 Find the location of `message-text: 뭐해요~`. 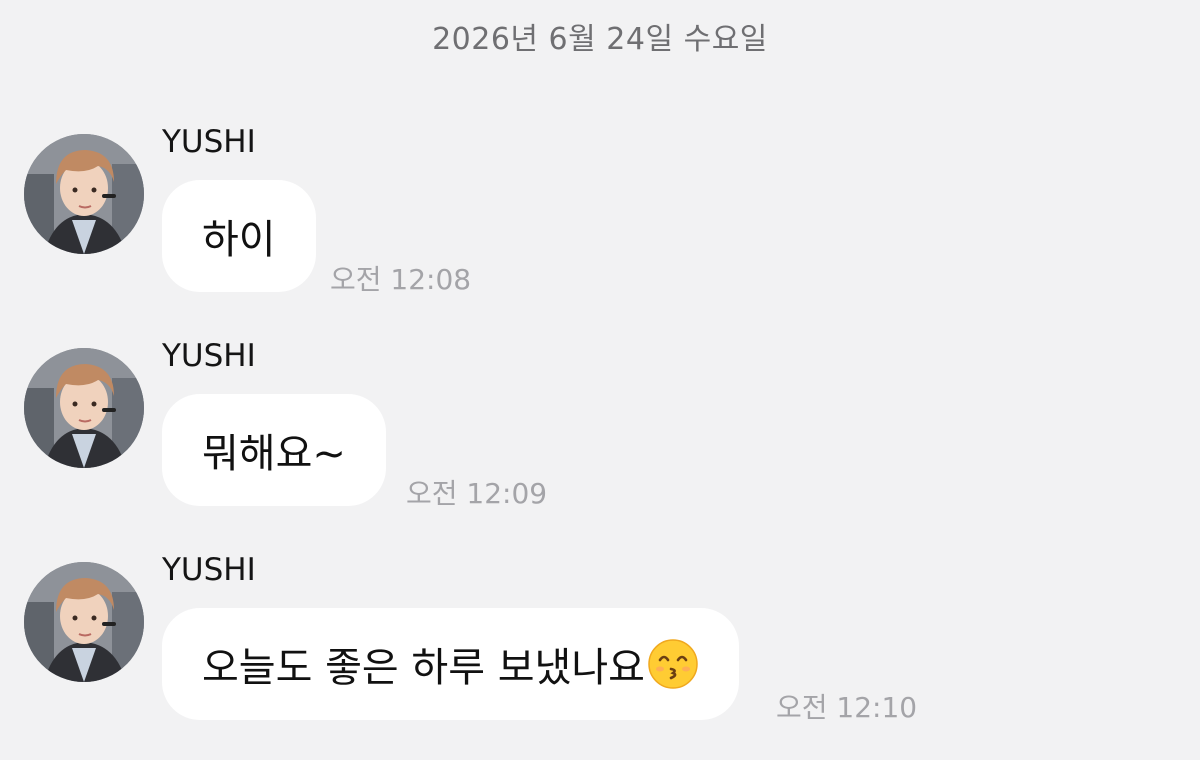

message-text: 뭐해요~ is located at coordinates (274, 454).